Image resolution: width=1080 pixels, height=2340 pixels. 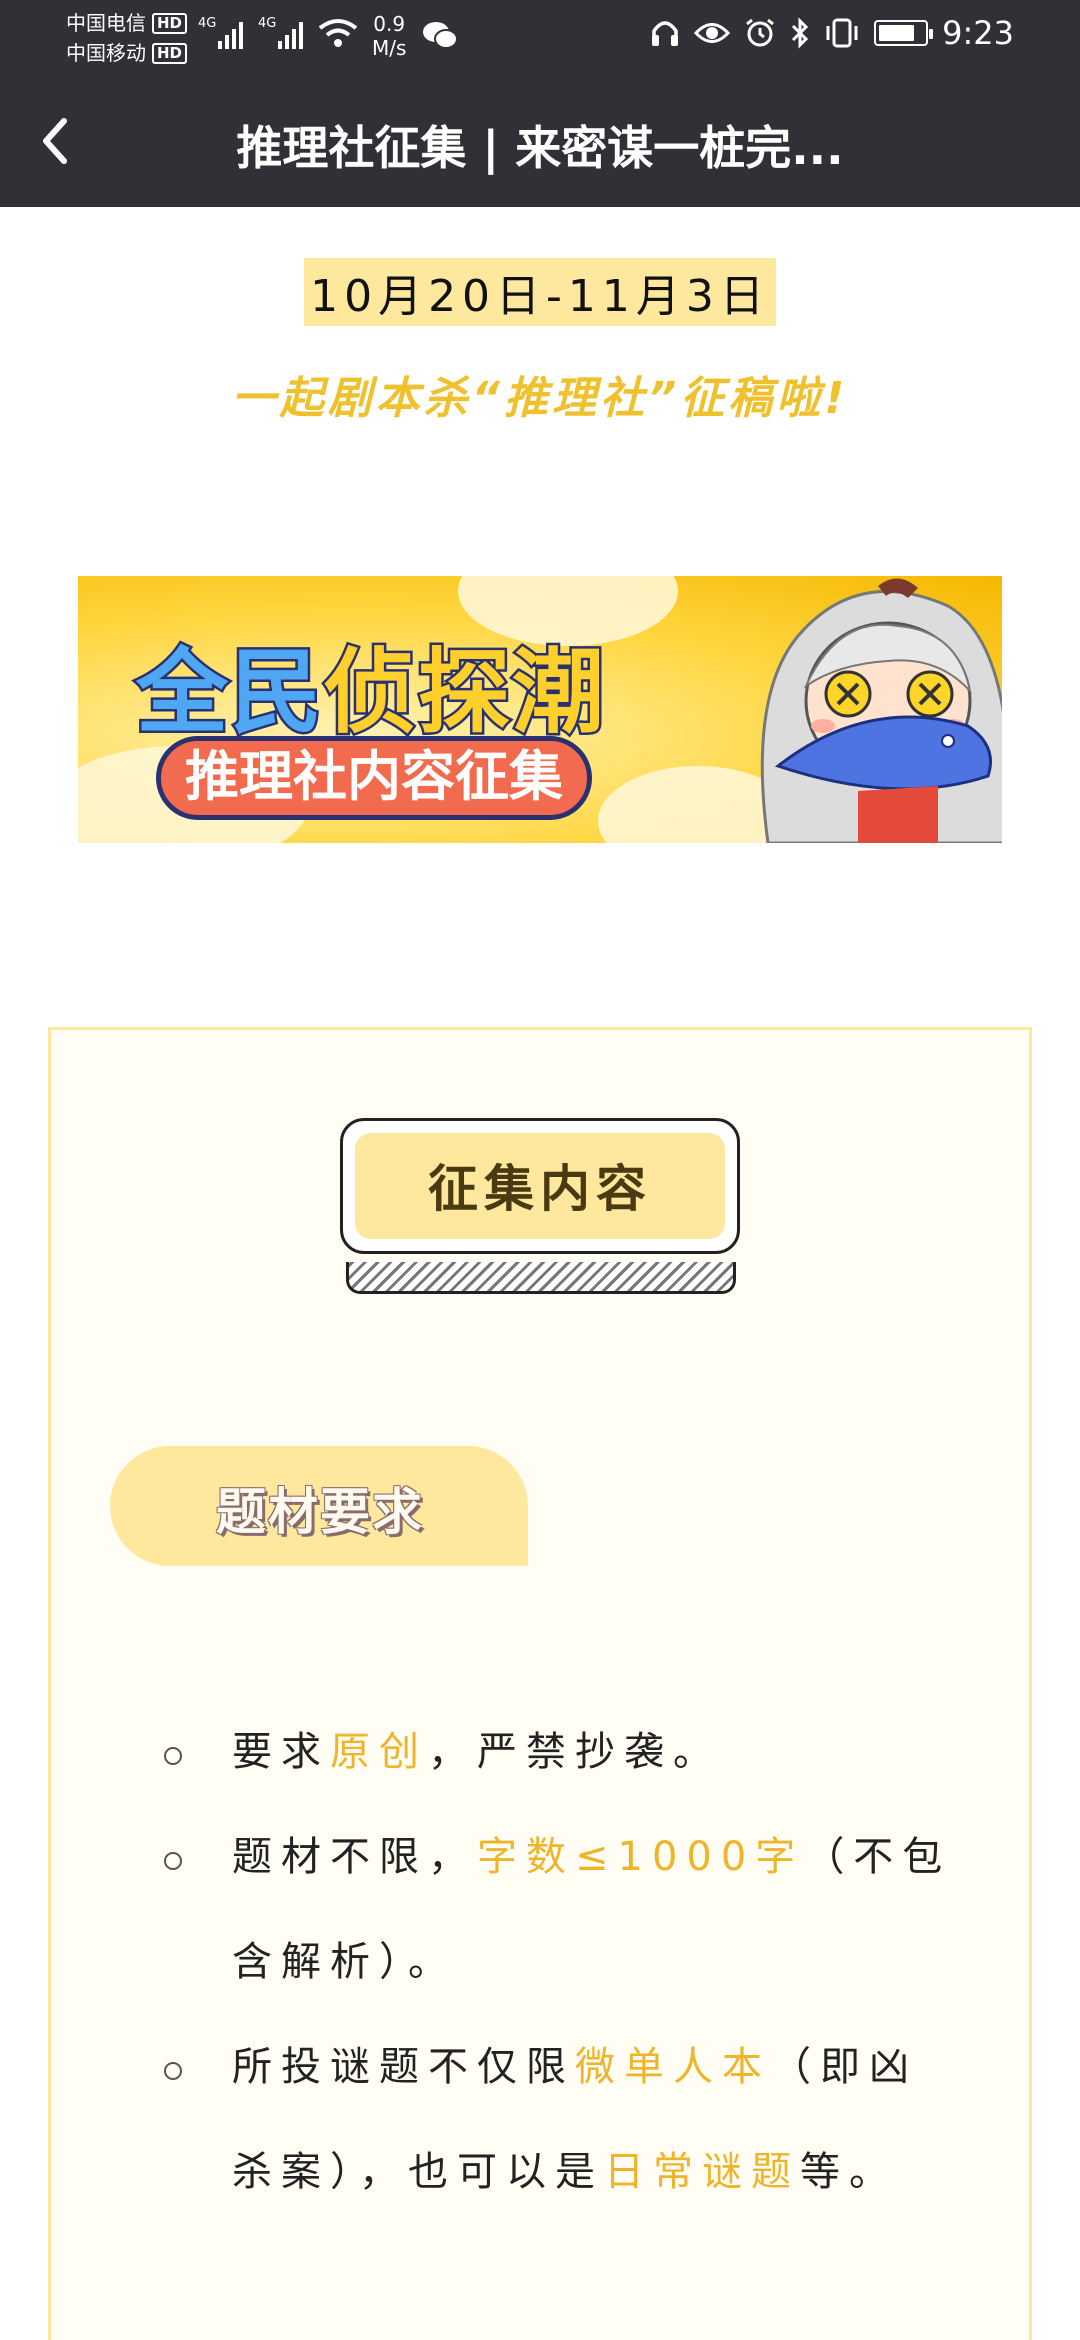 What do you see at coordinates (760, 32) in the screenshot?
I see `alarm-icon` at bounding box center [760, 32].